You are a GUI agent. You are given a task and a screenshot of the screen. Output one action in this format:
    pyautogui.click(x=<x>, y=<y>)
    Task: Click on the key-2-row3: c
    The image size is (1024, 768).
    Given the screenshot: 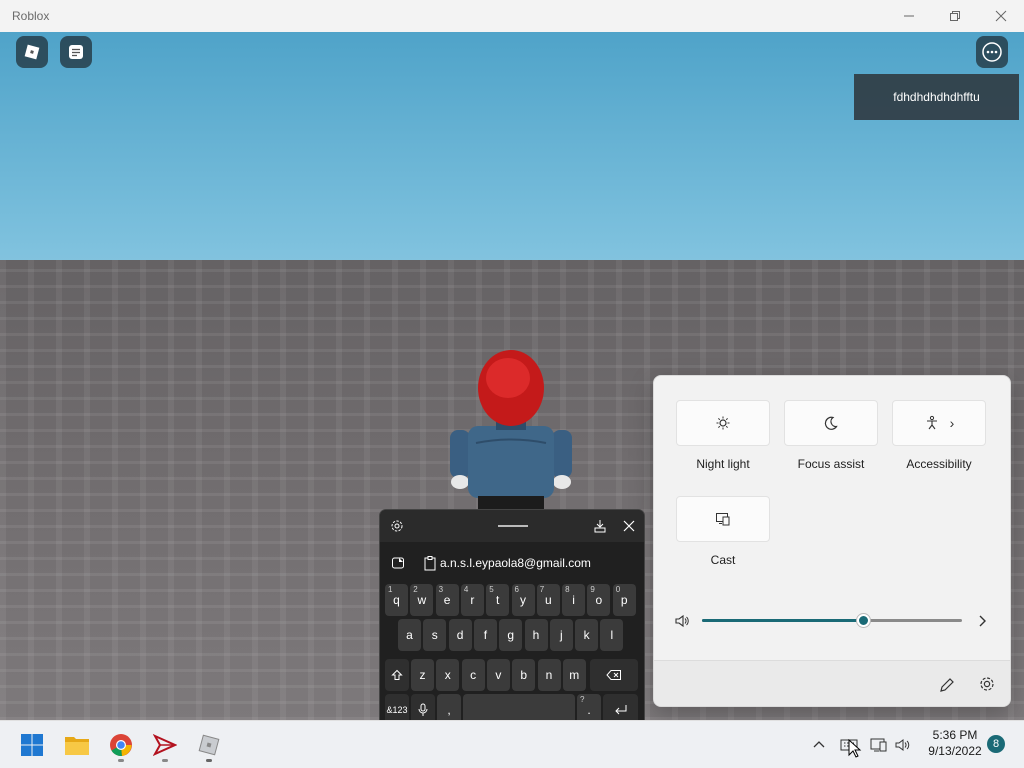 What is the action you would take?
    pyautogui.click(x=473, y=675)
    